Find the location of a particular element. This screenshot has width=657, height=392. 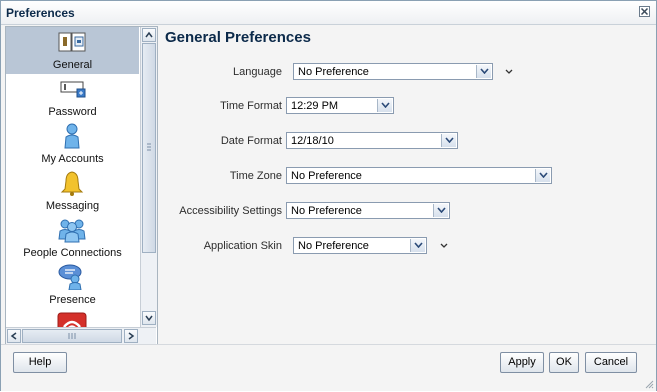

language-options-chevron-icon is located at coordinates (509, 72).